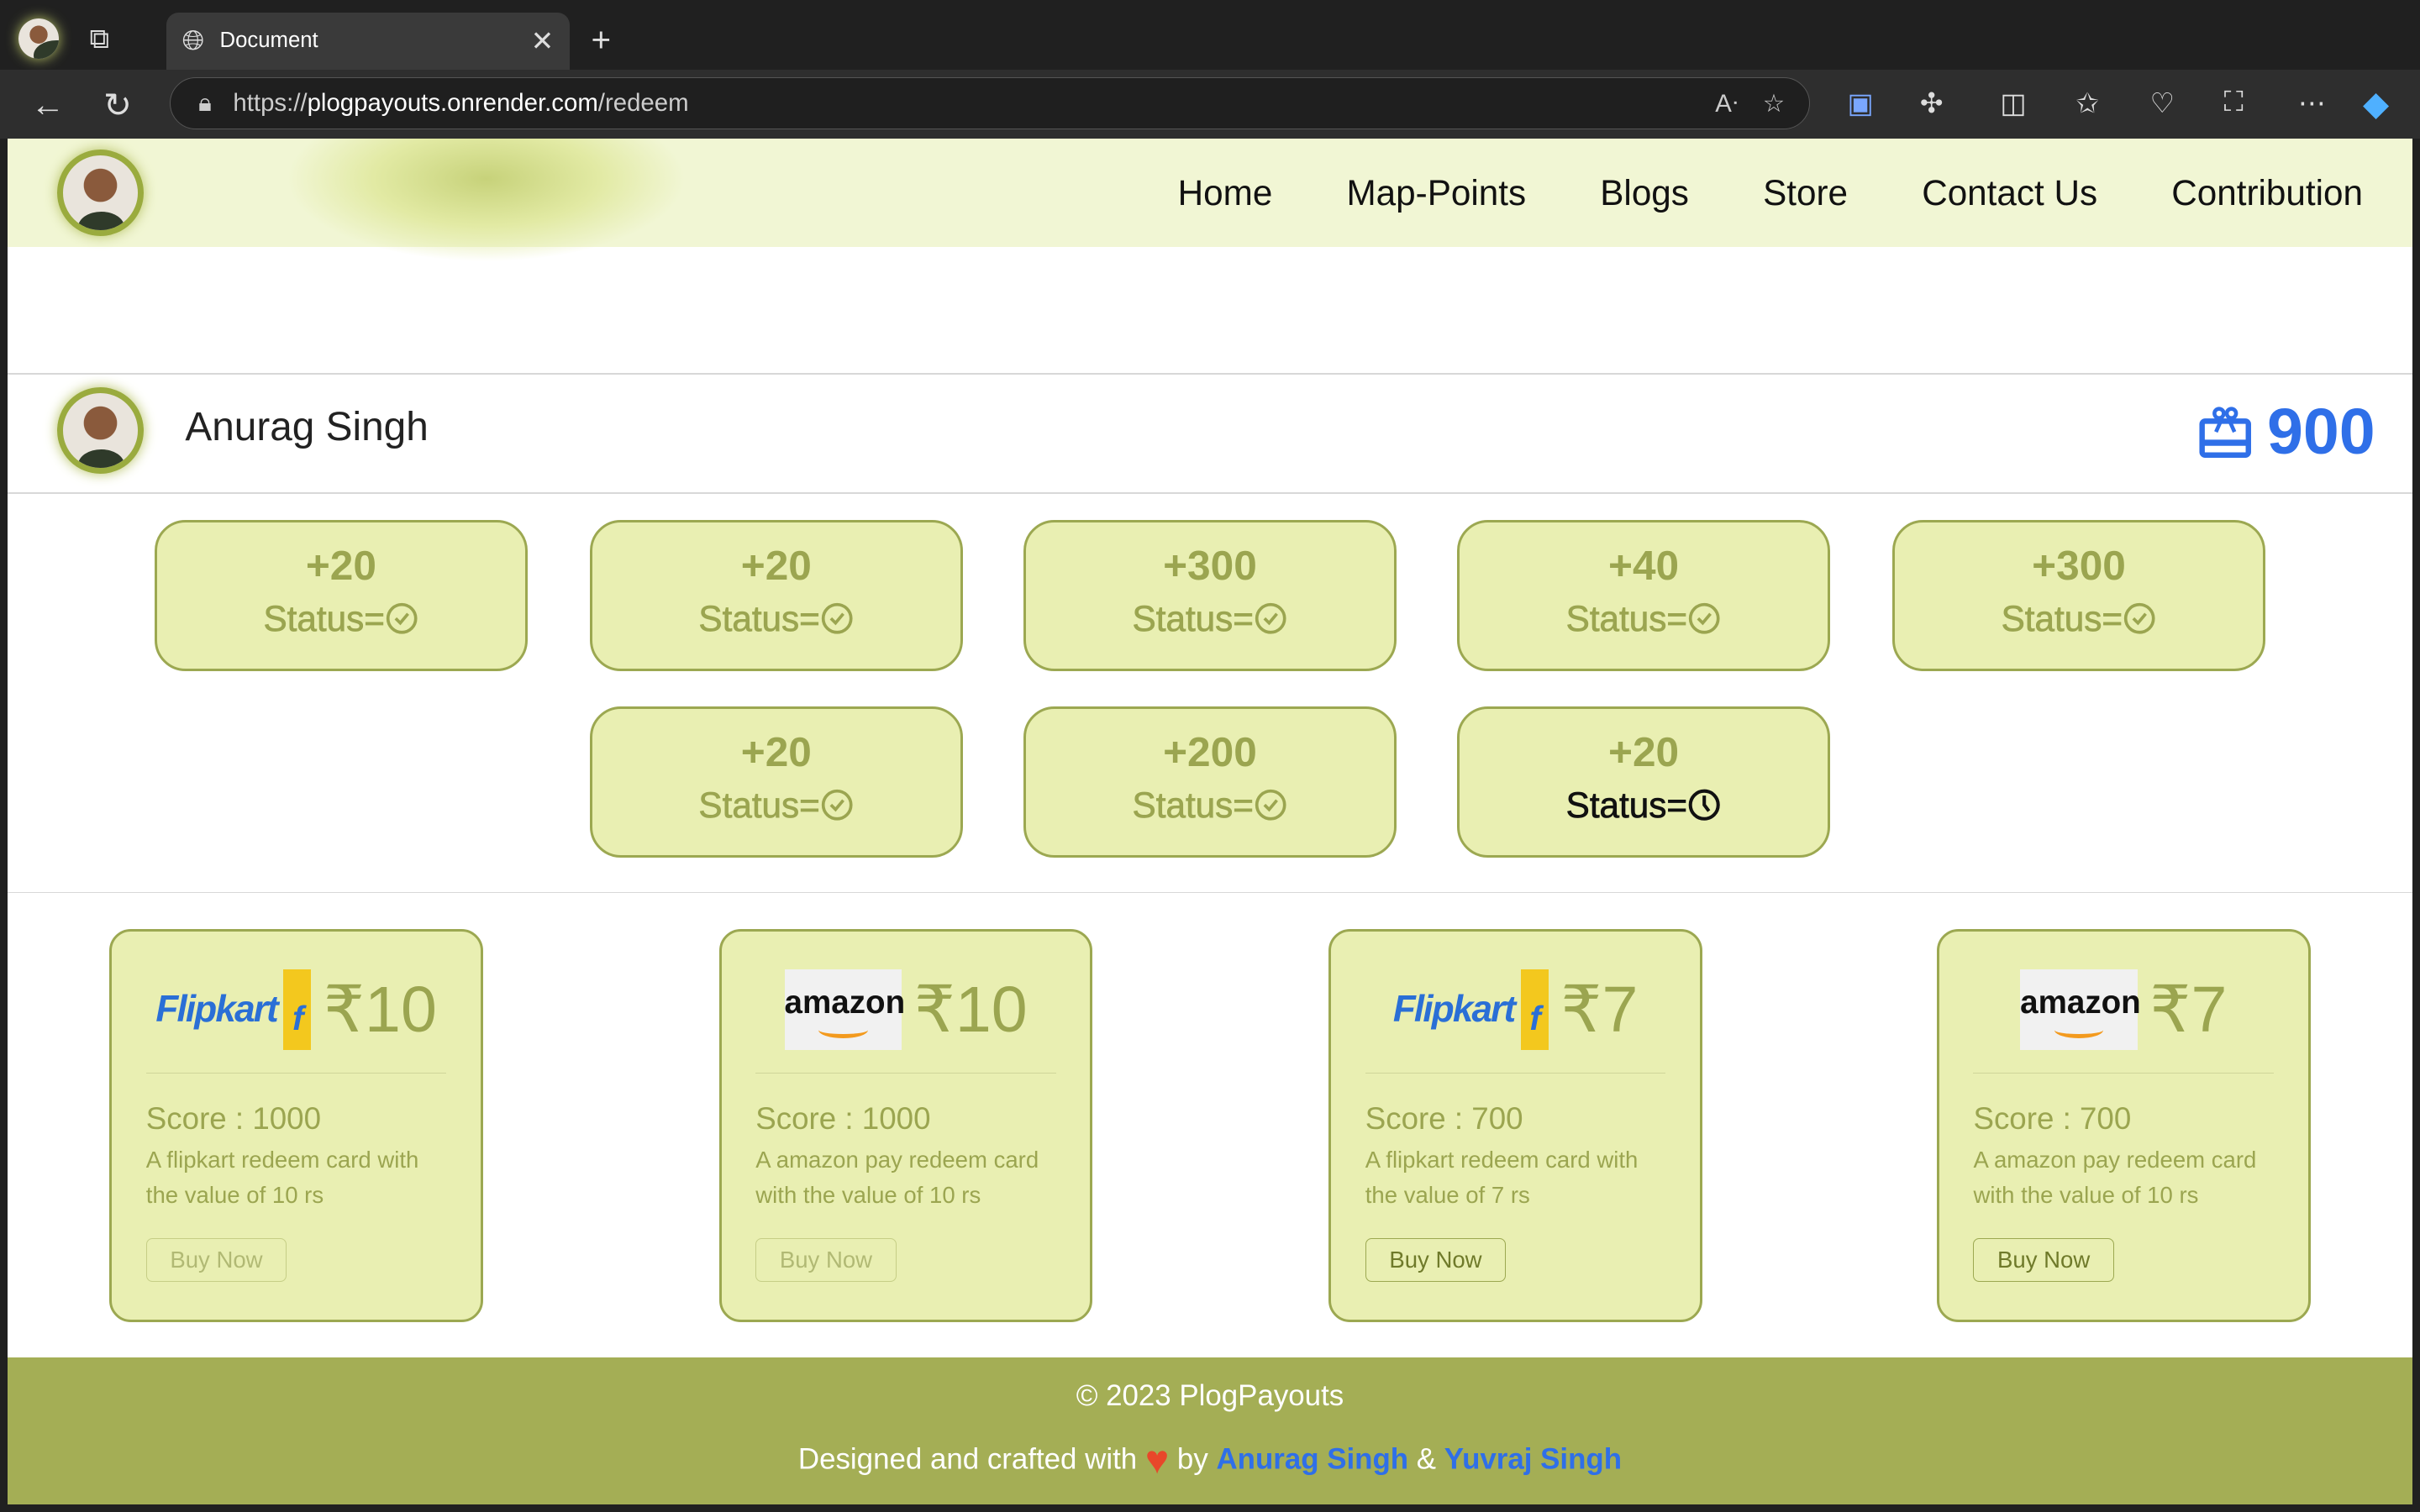 This screenshot has height=1512, width=2420. I want to click on site-logo-avatar, so click(100, 193).